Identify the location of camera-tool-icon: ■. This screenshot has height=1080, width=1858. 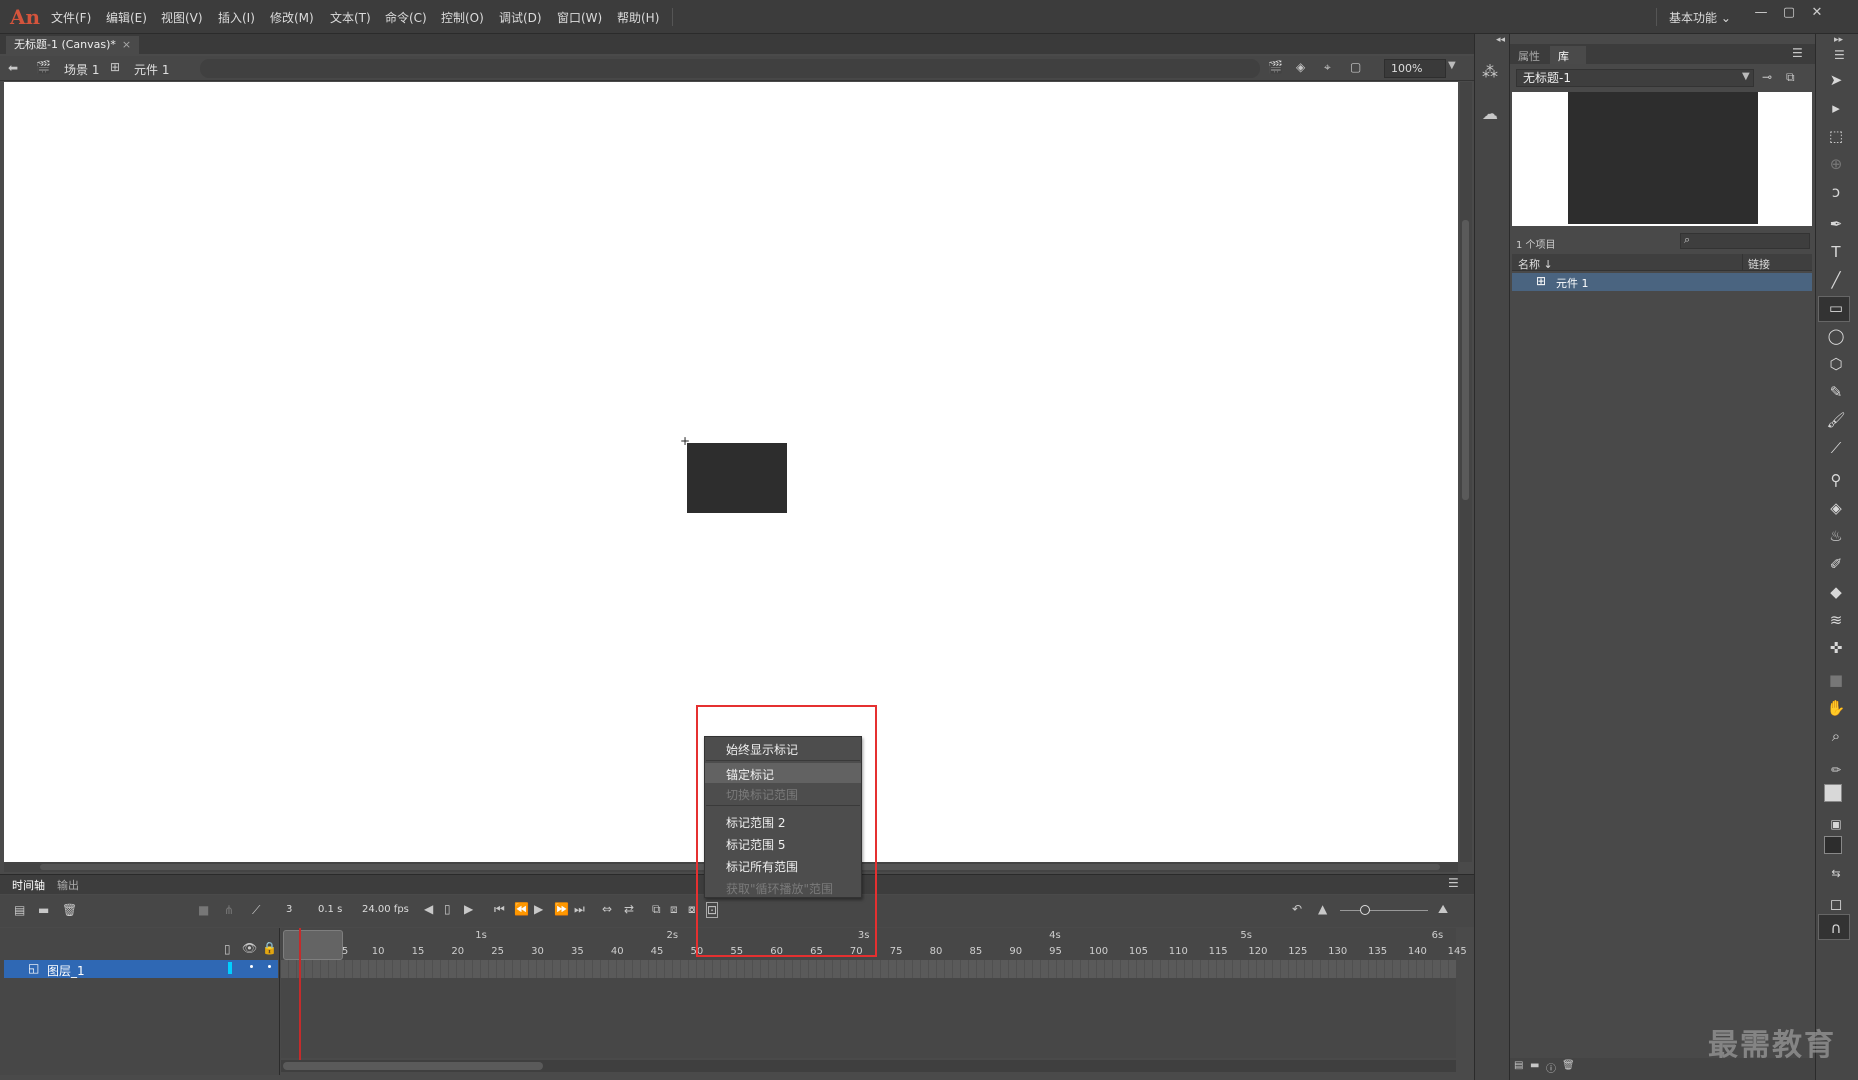
(1836, 680).